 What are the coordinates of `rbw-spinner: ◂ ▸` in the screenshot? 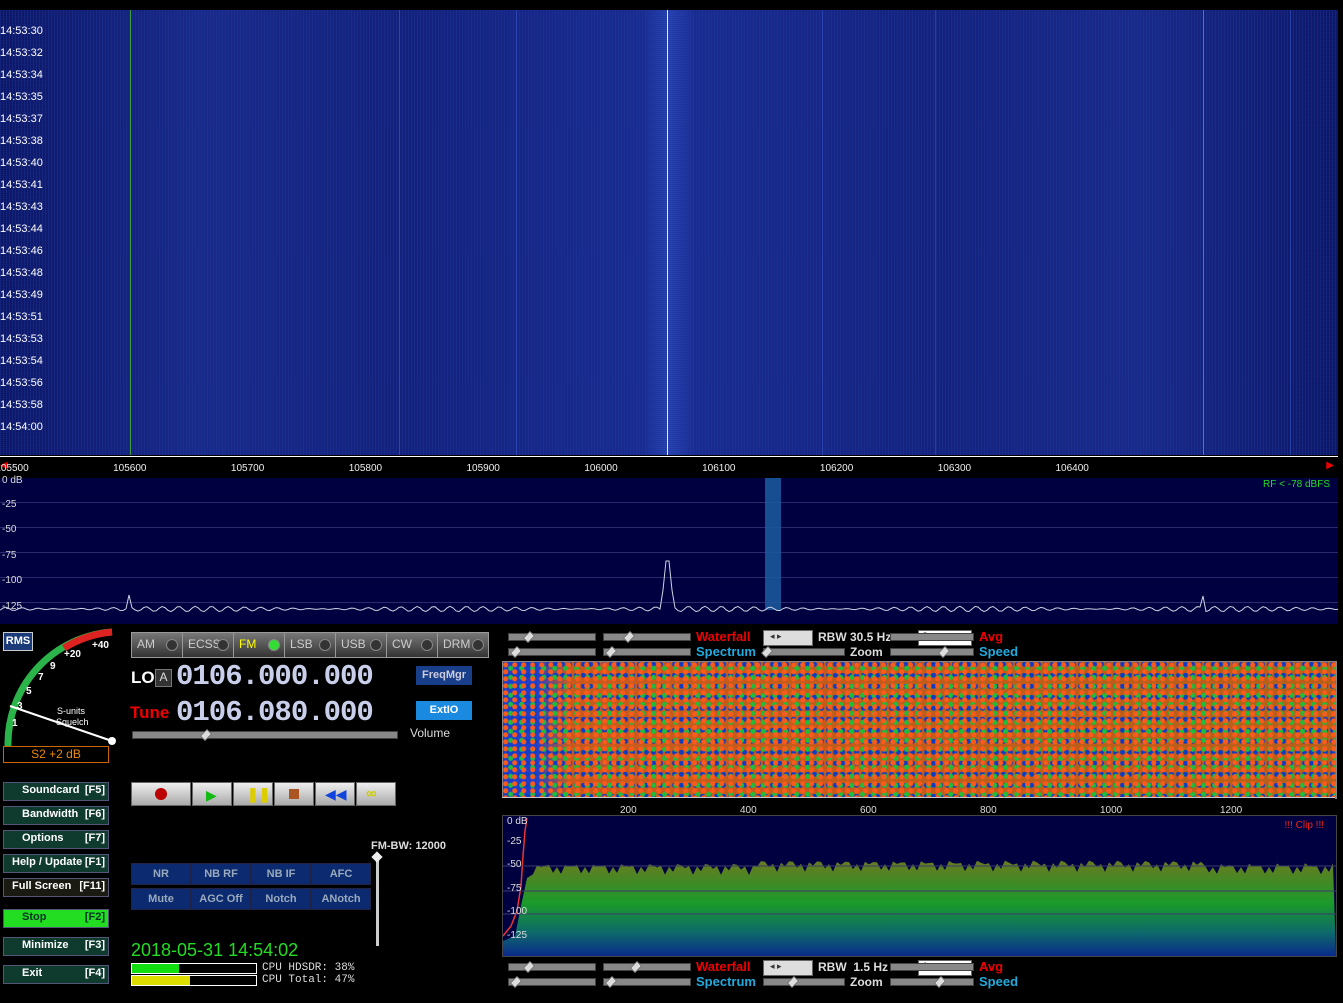 It's located at (788, 638).